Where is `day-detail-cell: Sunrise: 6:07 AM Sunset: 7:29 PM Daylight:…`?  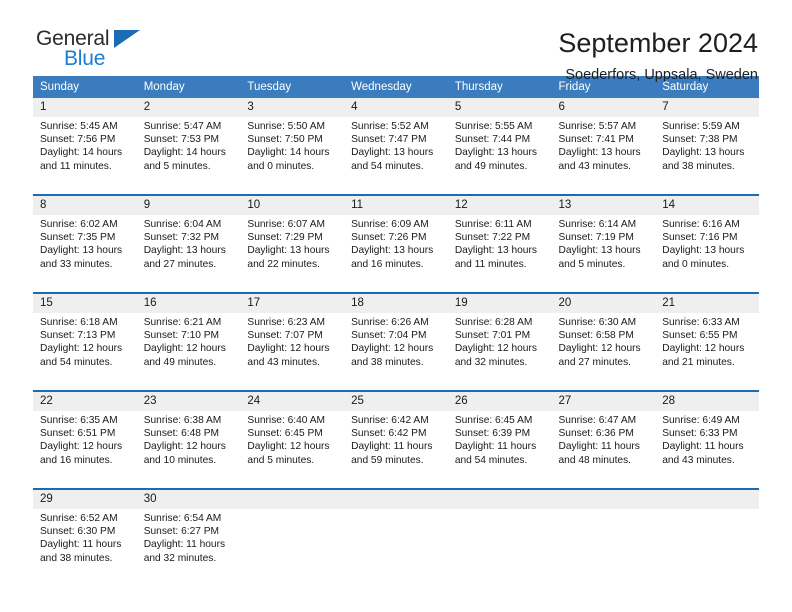
day-detail-cell: Sunrise: 6:07 AM Sunset: 7:29 PM Daylight:… is located at coordinates (292, 253).